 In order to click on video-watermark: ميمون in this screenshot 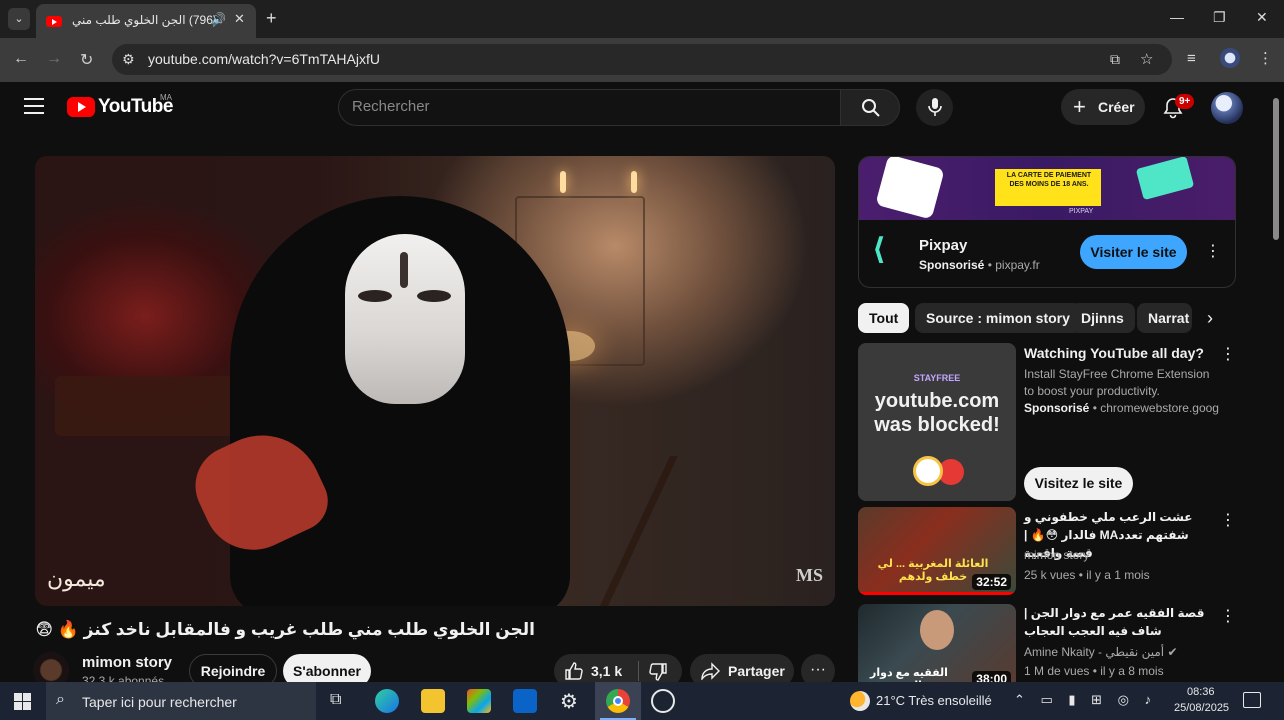, I will do `click(76, 578)`.